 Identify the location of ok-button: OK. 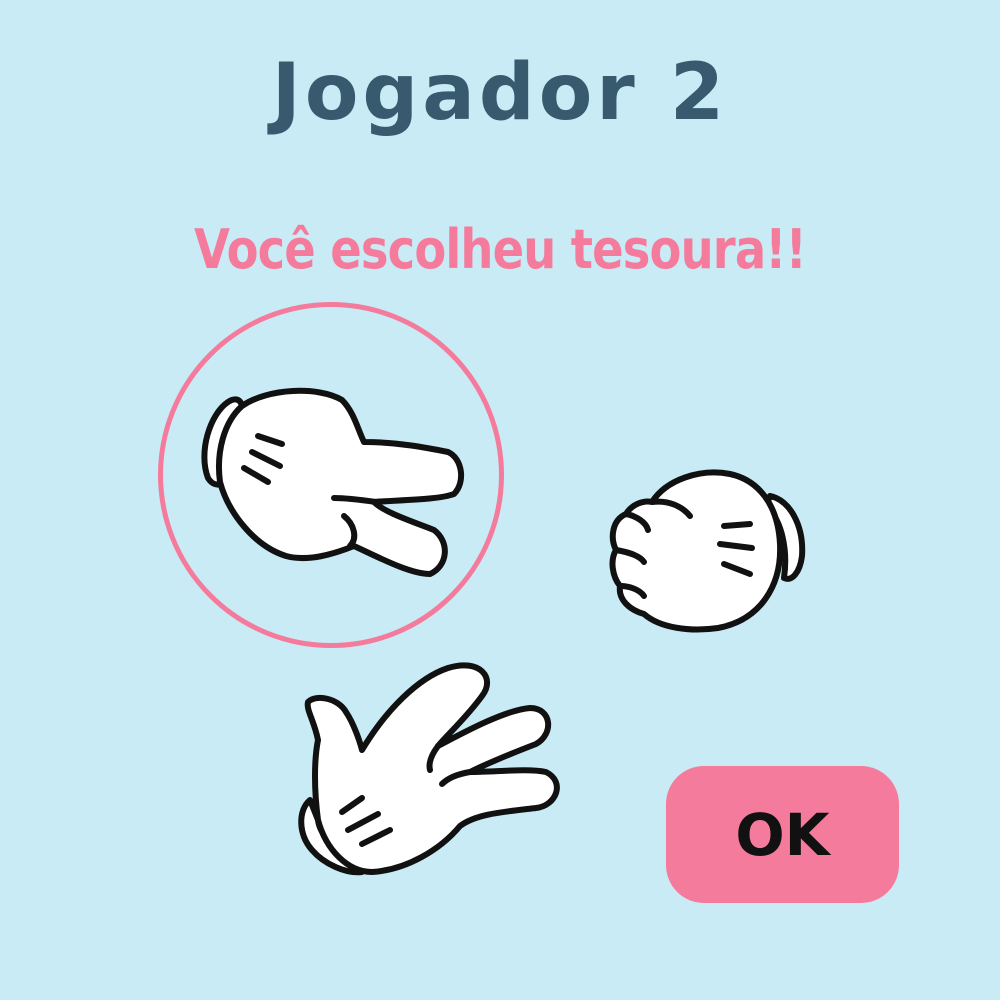
(782, 834).